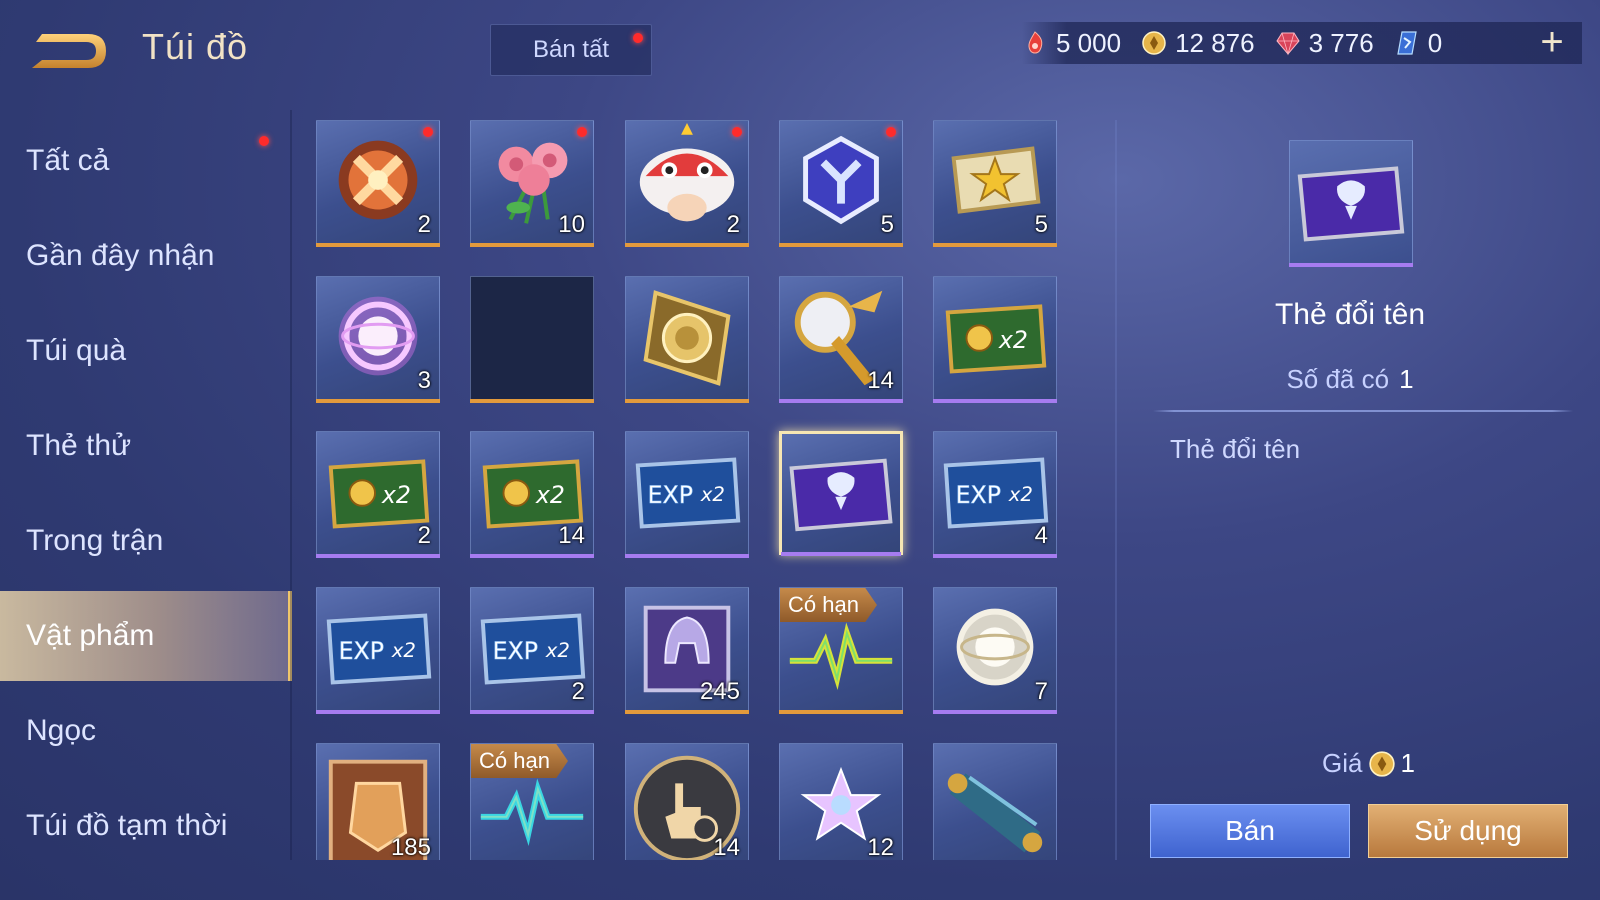  What do you see at coordinates (410, 847) in the screenshot?
I see `item-quantity: 185` at bounding box center [410, 847].